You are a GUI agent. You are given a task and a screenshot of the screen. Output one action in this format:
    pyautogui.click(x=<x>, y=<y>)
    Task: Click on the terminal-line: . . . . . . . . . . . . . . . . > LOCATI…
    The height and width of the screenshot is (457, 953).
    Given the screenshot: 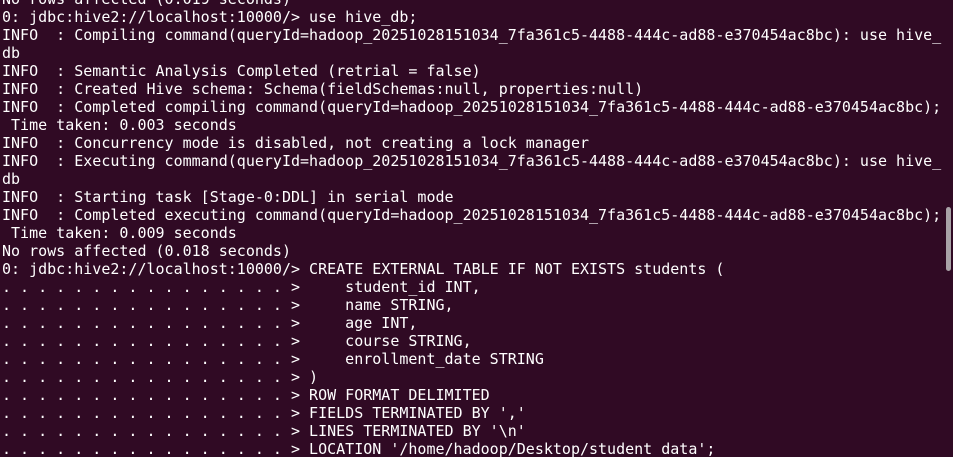 What is the action you would take?
    pyautogui.click(x=359, y=448)
    